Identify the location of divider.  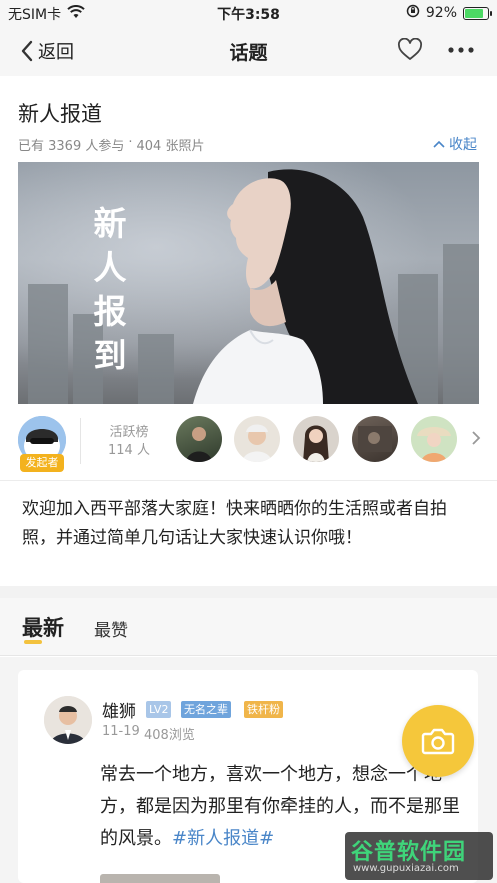
(248, 480).